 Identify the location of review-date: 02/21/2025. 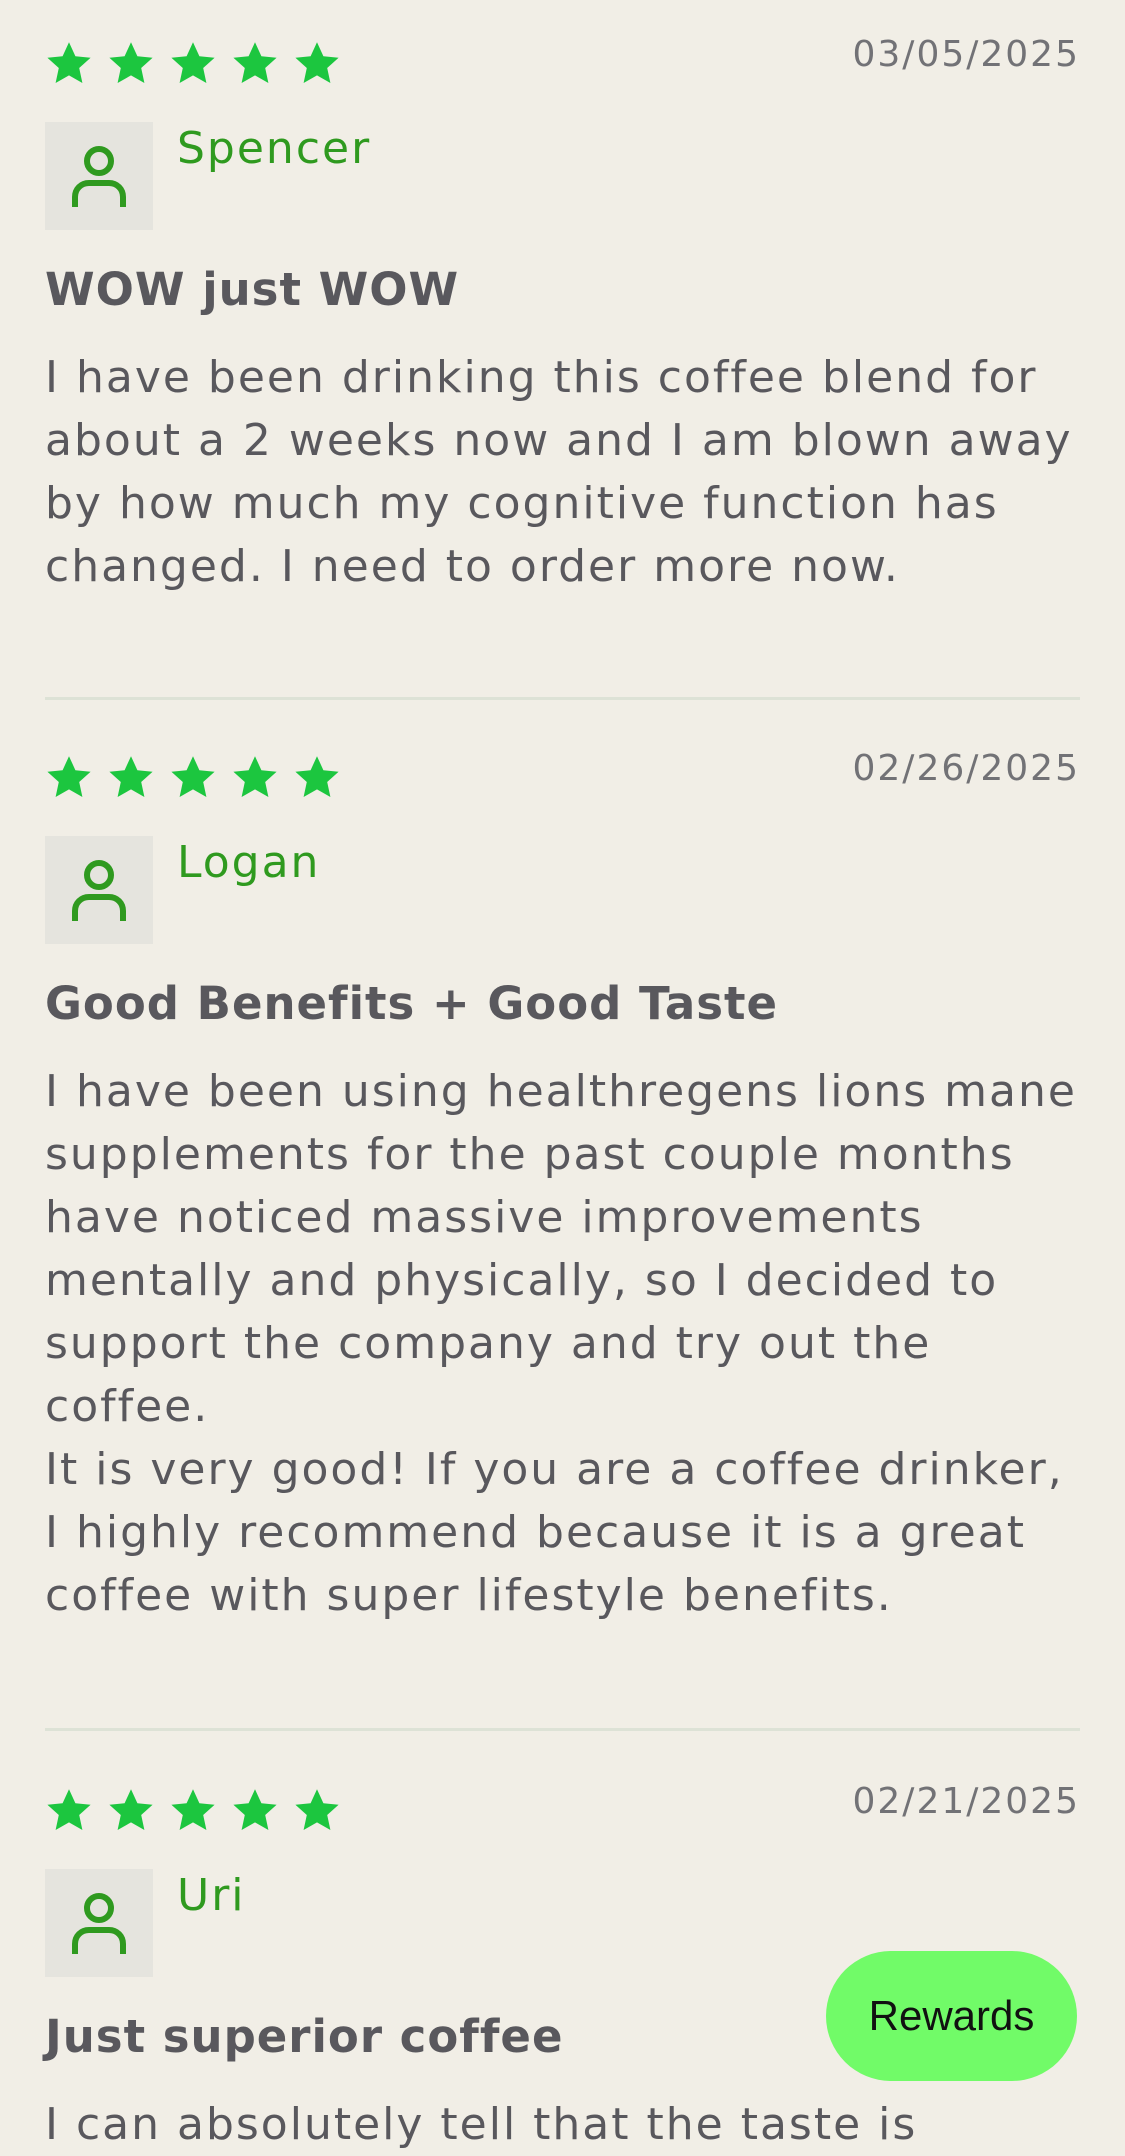
(966, 1801).